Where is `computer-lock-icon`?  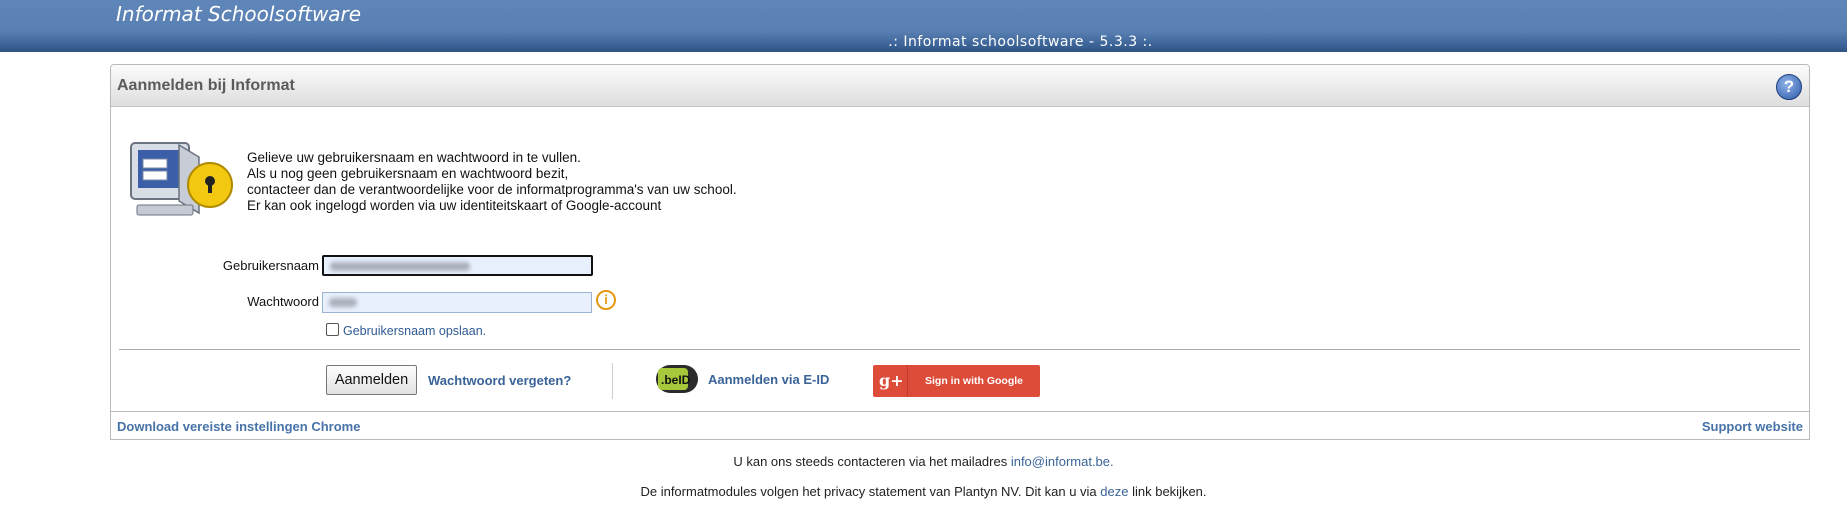
computer-lock-icon is located at coordinates (181, 179).